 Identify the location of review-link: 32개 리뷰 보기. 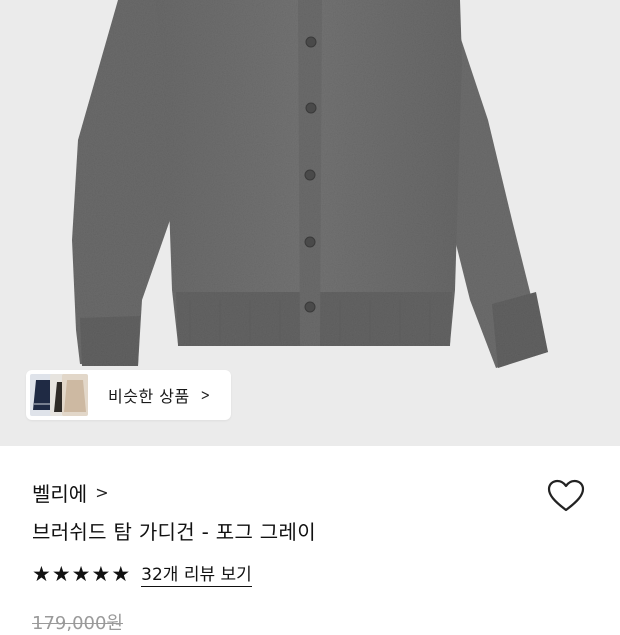
(196, 573).